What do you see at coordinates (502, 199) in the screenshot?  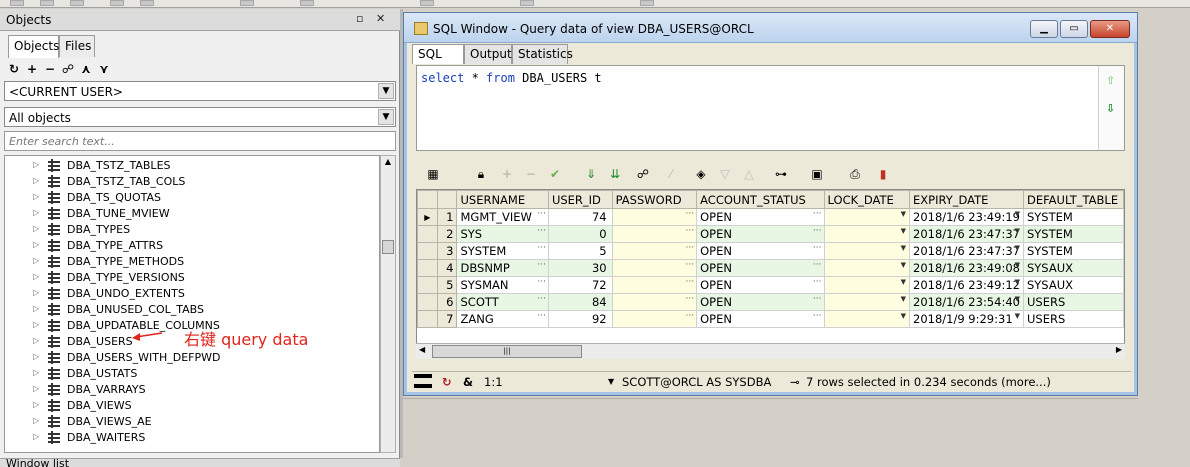 I see `column-header: USERNAME` at bounding box center [502, 199].